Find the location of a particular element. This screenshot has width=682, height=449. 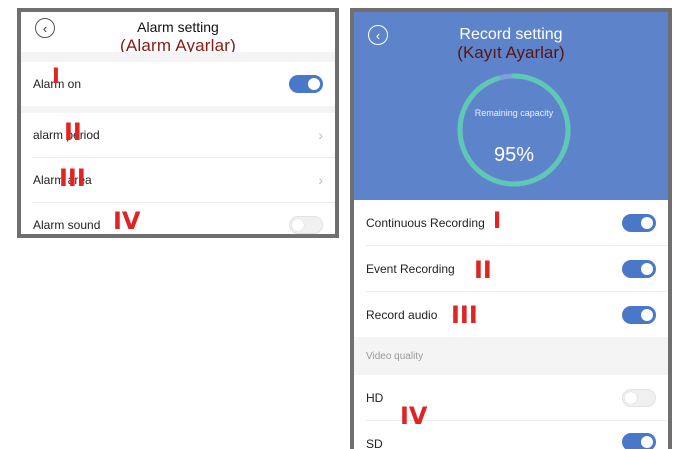

video-quality-label: Video quality is located at coordinates (395, 356).